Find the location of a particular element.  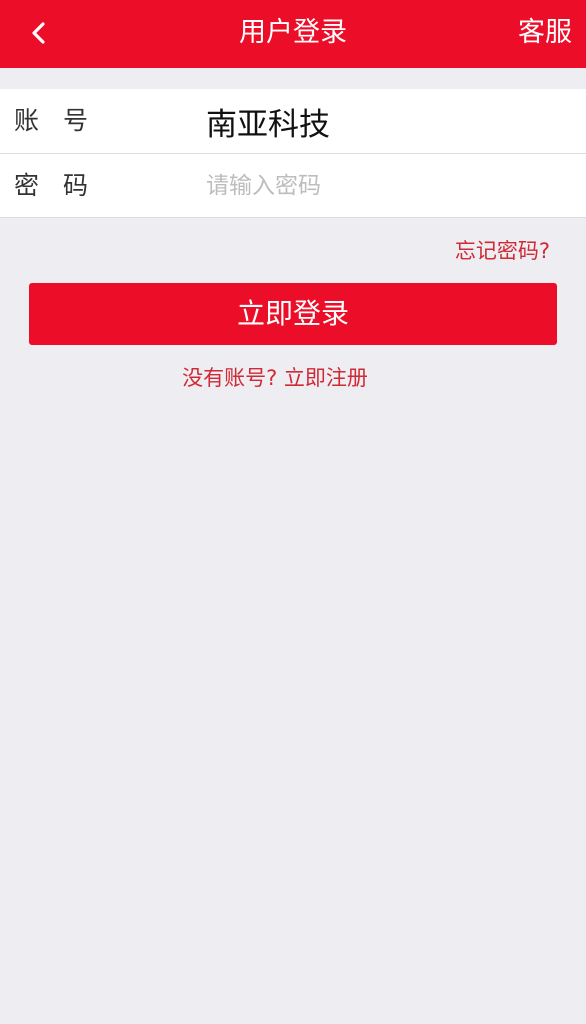

account-row: 账号 is located at coordinates (293, 121).